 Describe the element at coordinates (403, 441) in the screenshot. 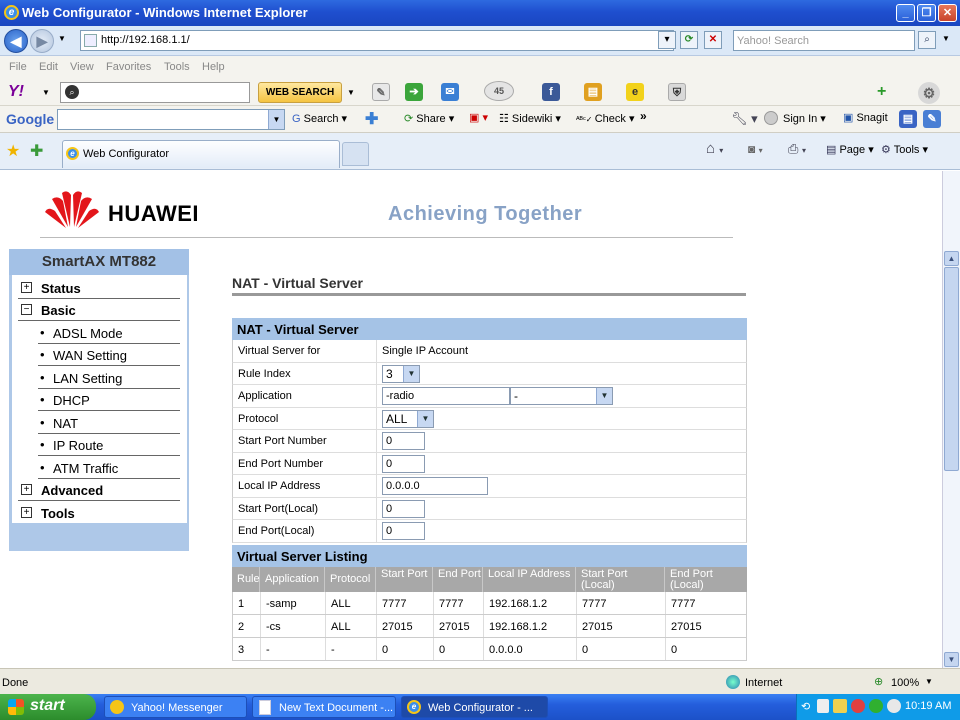

I see `start-port-input: 0` at that location.